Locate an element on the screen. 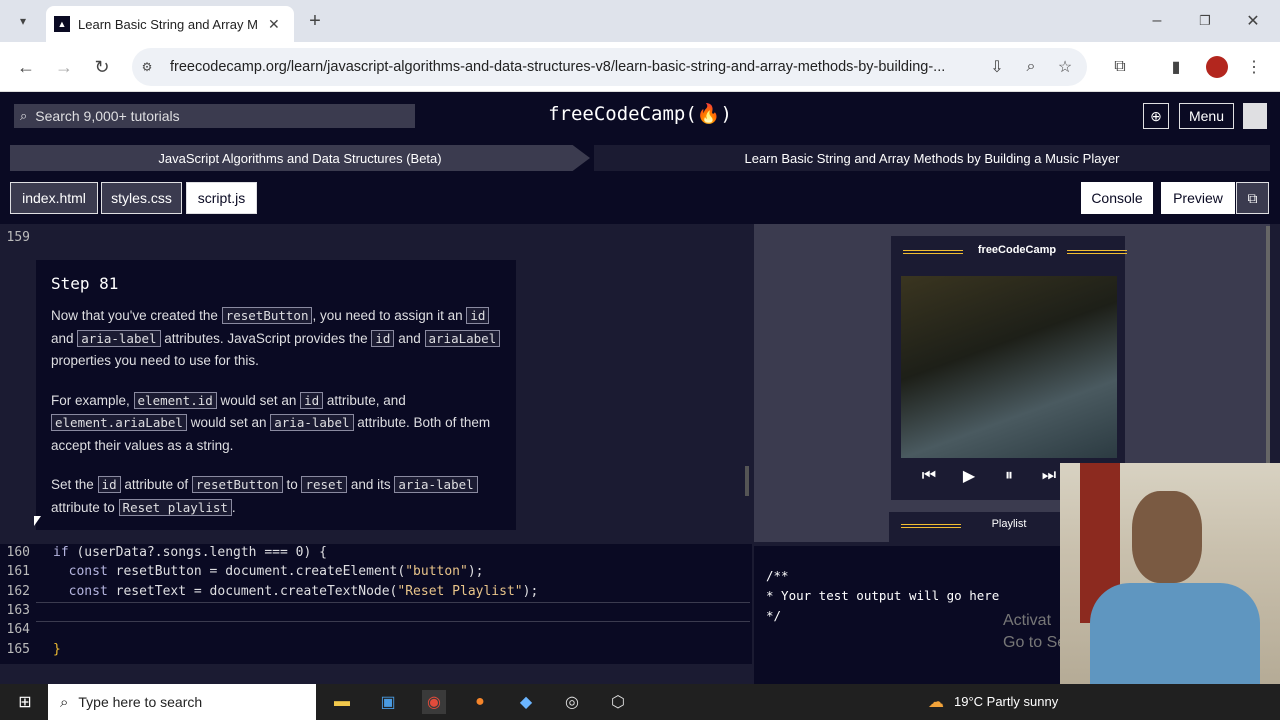 The image size is (1280, 720). close-tab-icon: ✕ is located at coordinates (274, 24).